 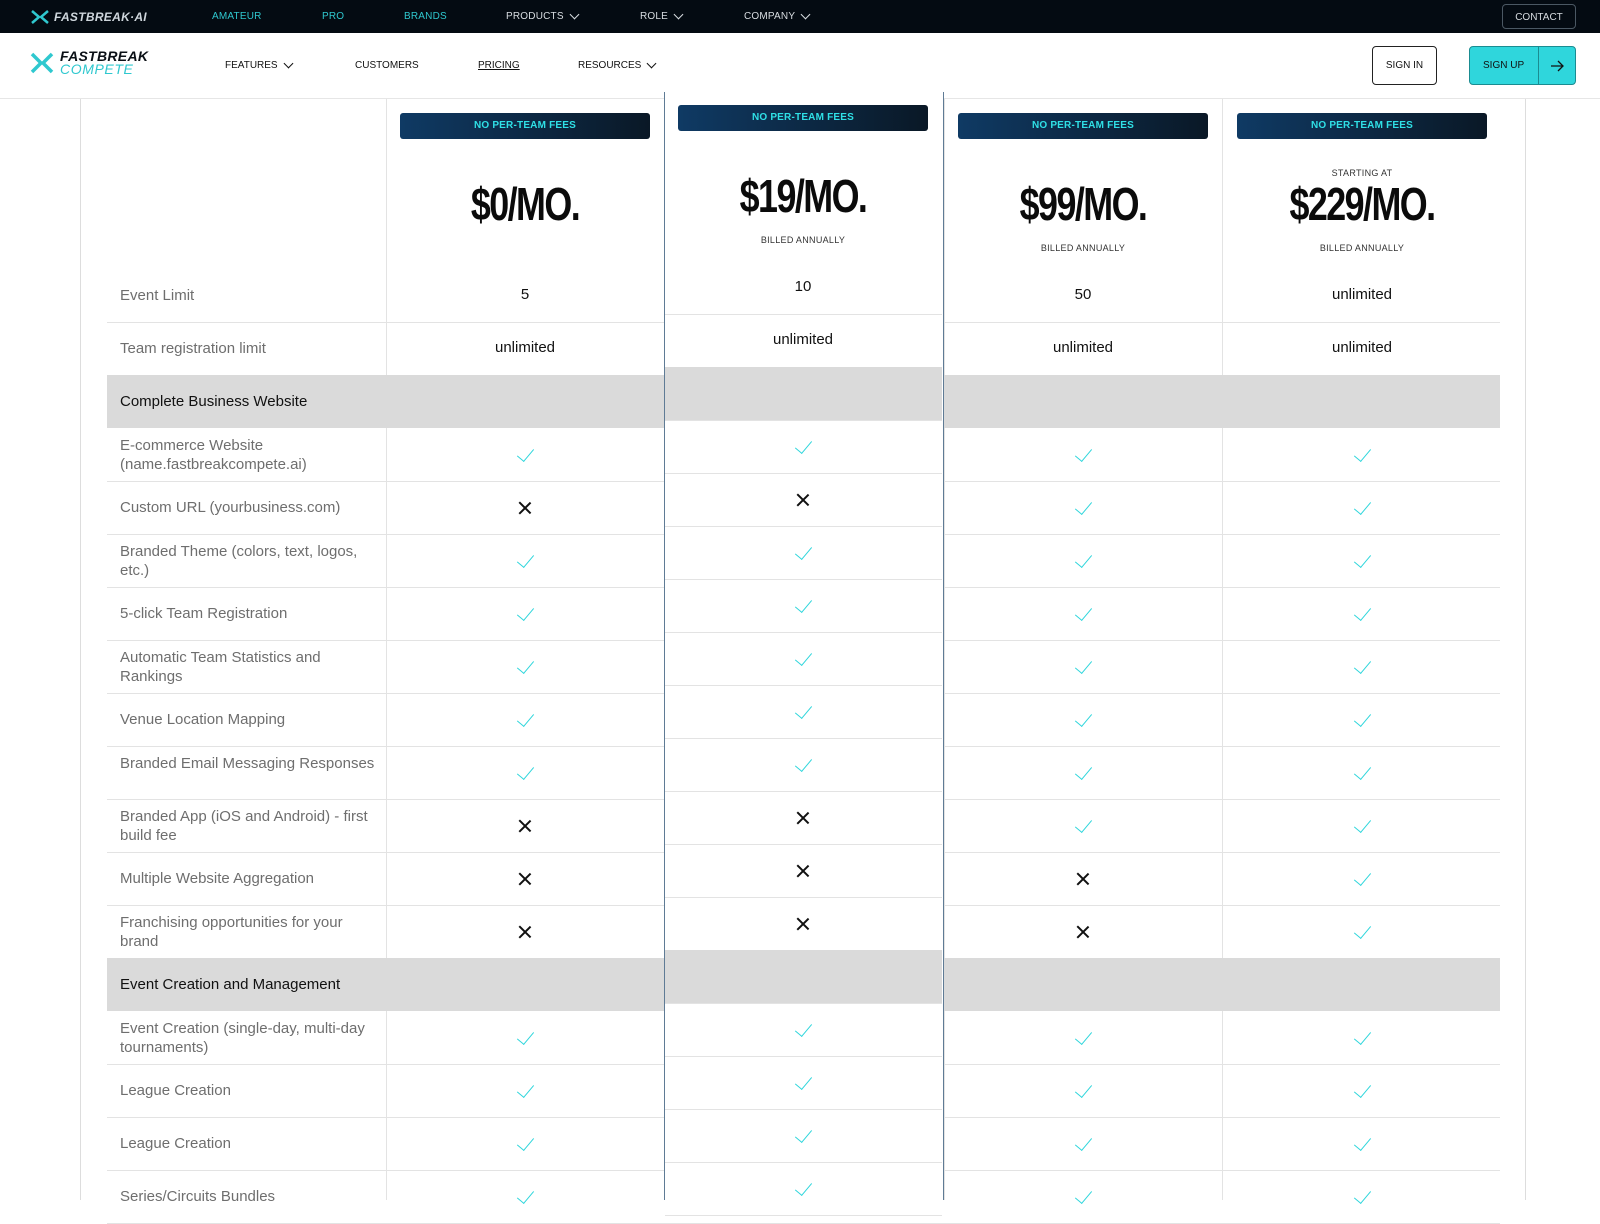 I want to click on nav-pricing-label: PRICING, so click(x=499, y=65).